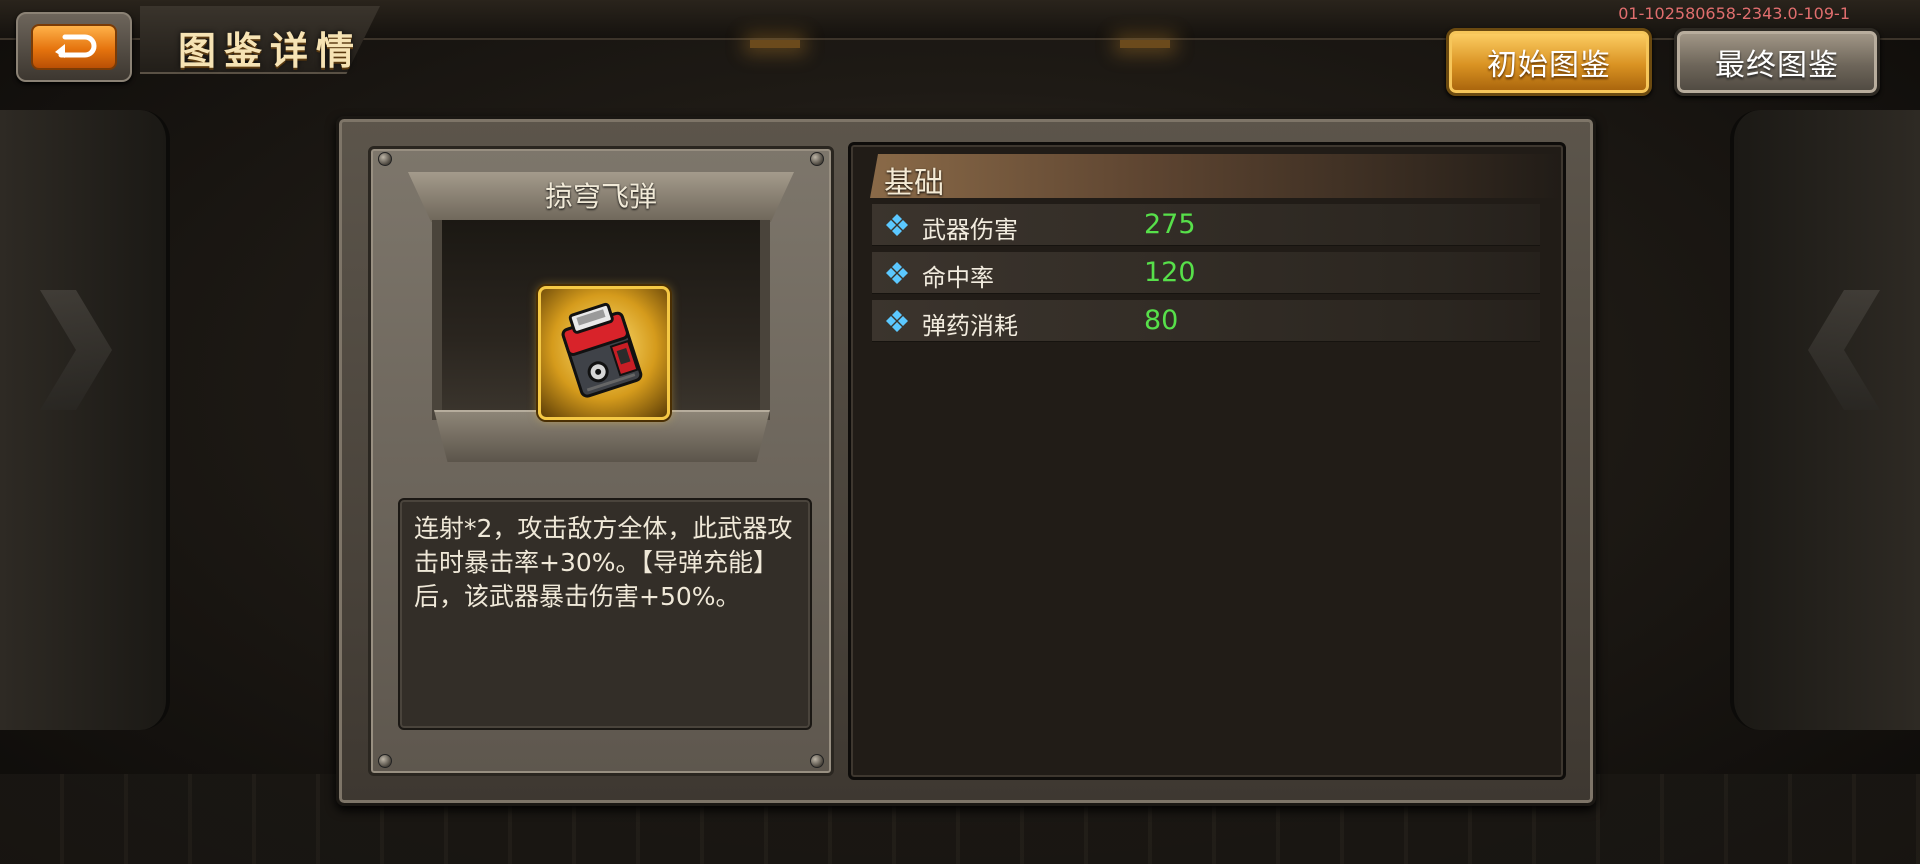 This screenshot has height=864, width=1920. What do you see at coordinates (1170, 224) in the screenshot?
I see `stat-value: 275` at bounding box center [1170, 224].